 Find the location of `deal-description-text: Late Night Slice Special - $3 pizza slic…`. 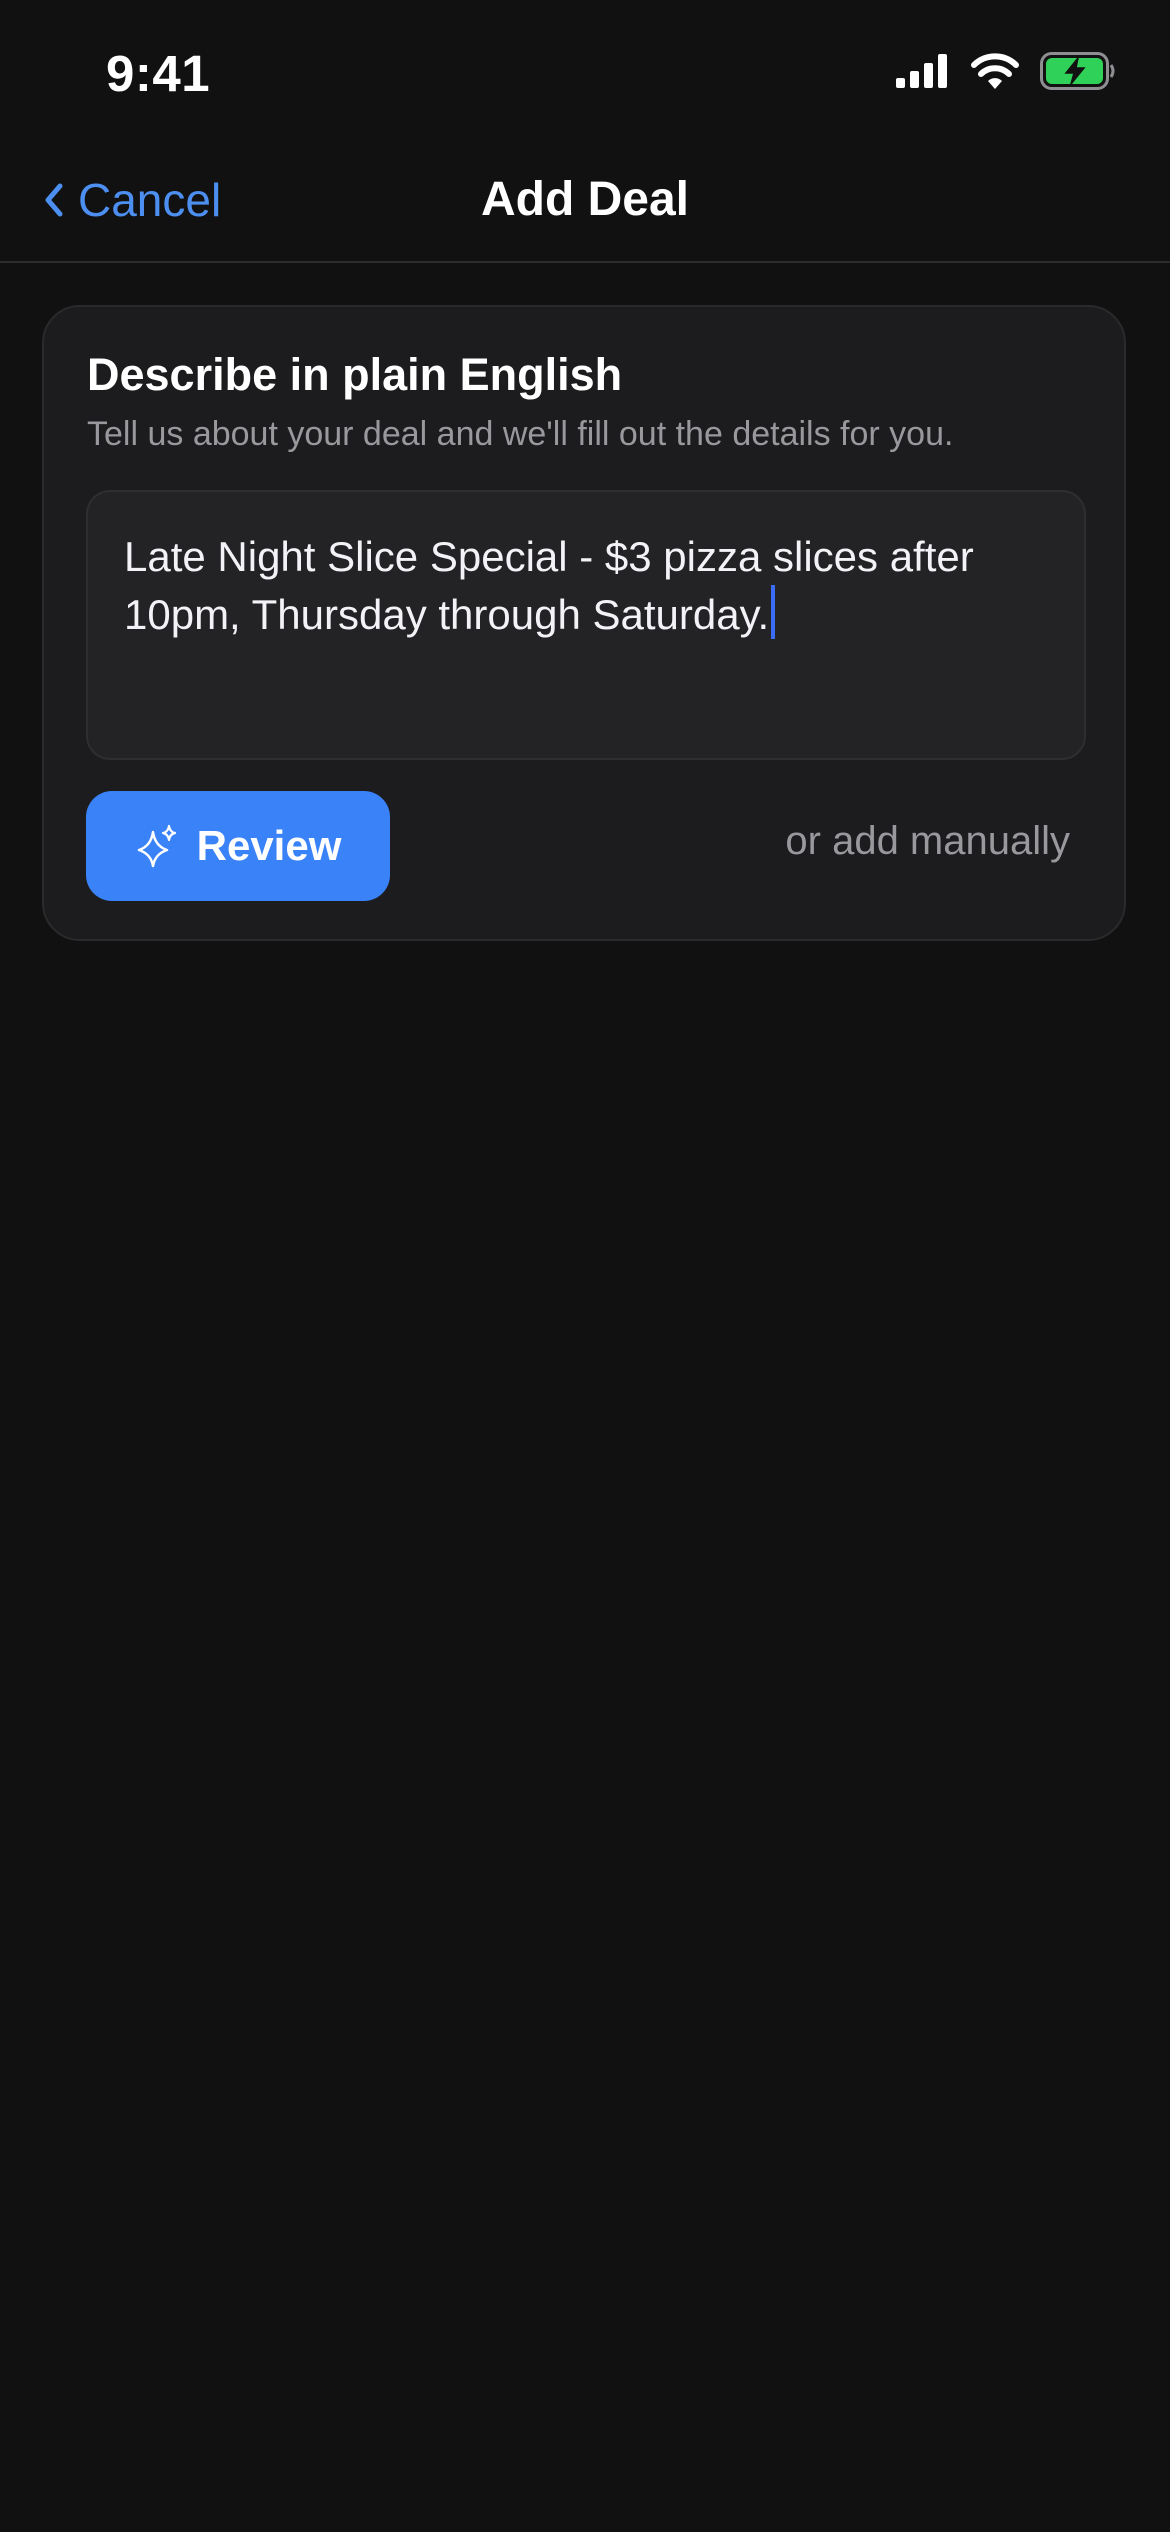

deal-description-text: Late Night Slice Special - $3 pizza slic… is located at coordinates (589, 585).